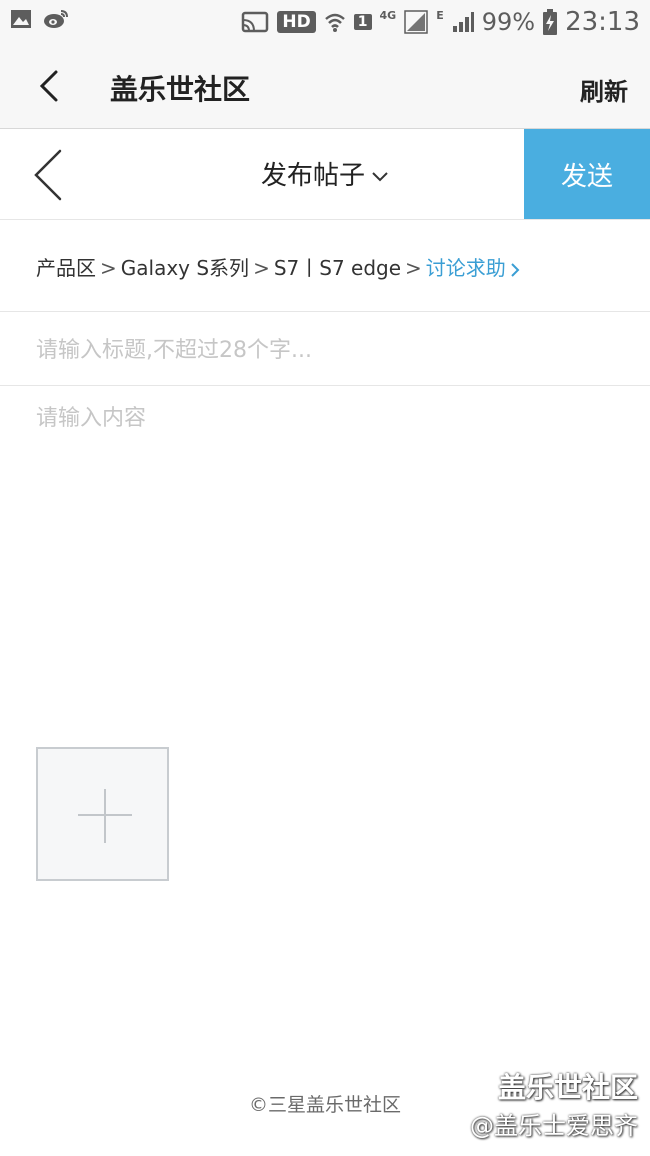 Image resolution: width=650 pixels, height=1156 pixels. What do you see at coordinates (416, 22) in the screenshot?
I see `signal-4g-icon` at bounding box center [416, 22].